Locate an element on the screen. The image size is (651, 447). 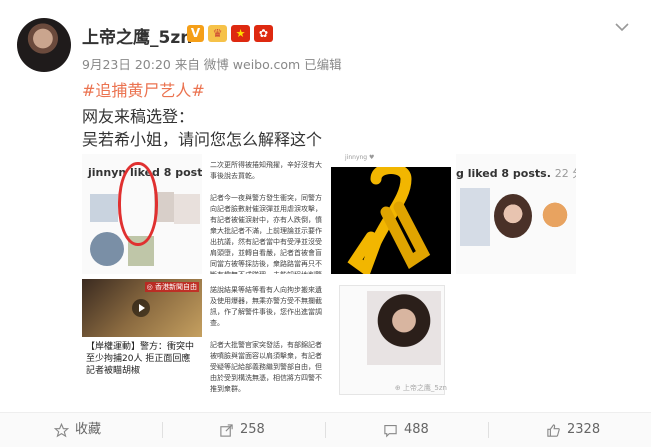
forward-button: 258 is located at coordinates (242, 430).